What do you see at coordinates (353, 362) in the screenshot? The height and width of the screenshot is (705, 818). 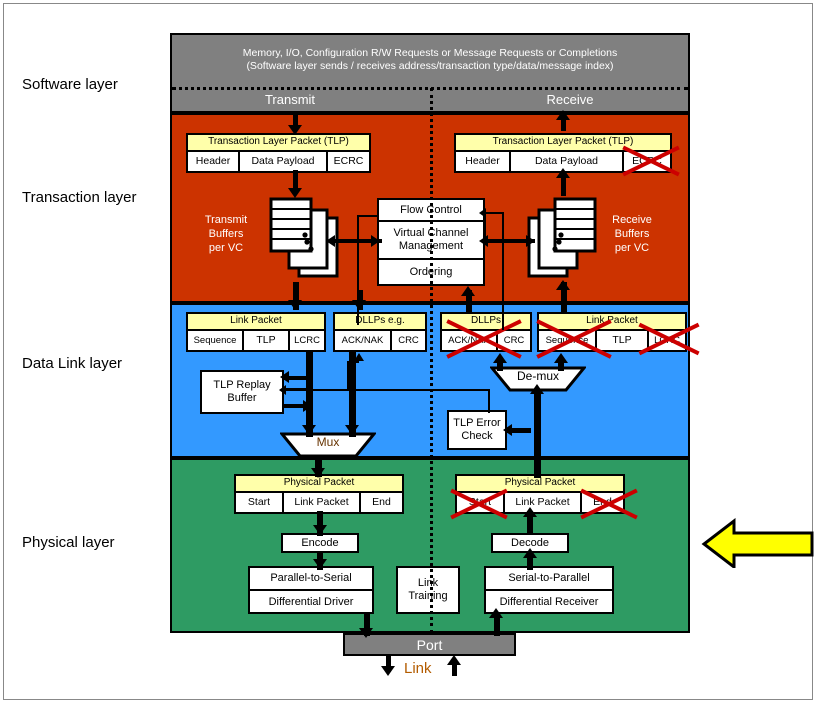 I see `conn-acknak-feedback-corner` at bounding box center [353, 362].